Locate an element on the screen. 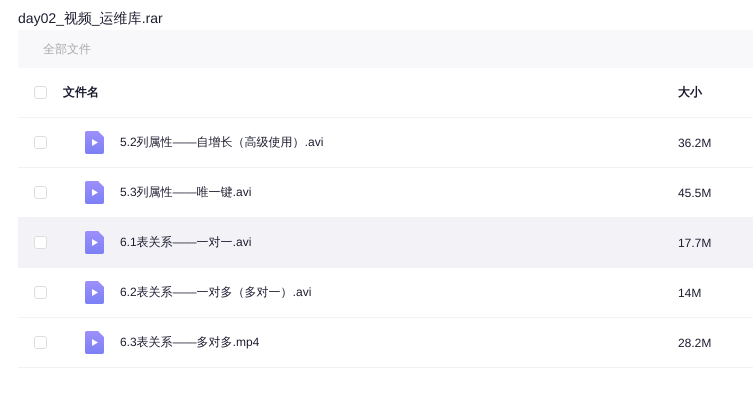 This screenshot has height=401, width=753. file-row: 5.2列属性——自增长（高级使用）.avi 36.2M is located at coordinates (385, 143).